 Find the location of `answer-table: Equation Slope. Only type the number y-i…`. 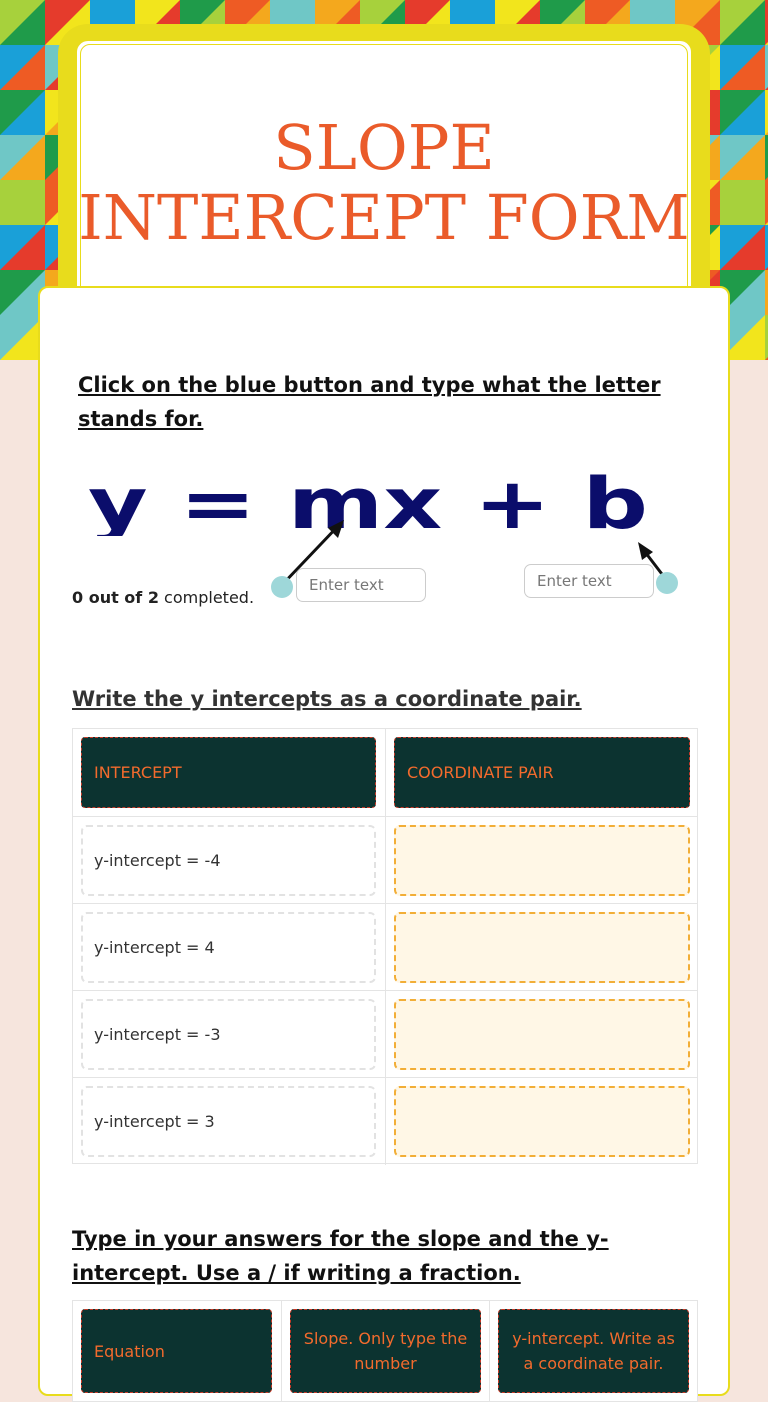

answer-table: Equation Slope. Only type the number y-i… is located at coordinates (385, 1351).